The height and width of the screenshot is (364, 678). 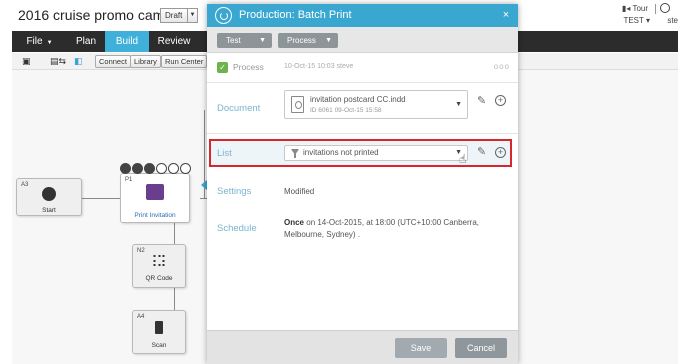 What do you see at coordinates (655, 9) in the screenshot?
I see `header-divider` at bounding box center [655, 9].